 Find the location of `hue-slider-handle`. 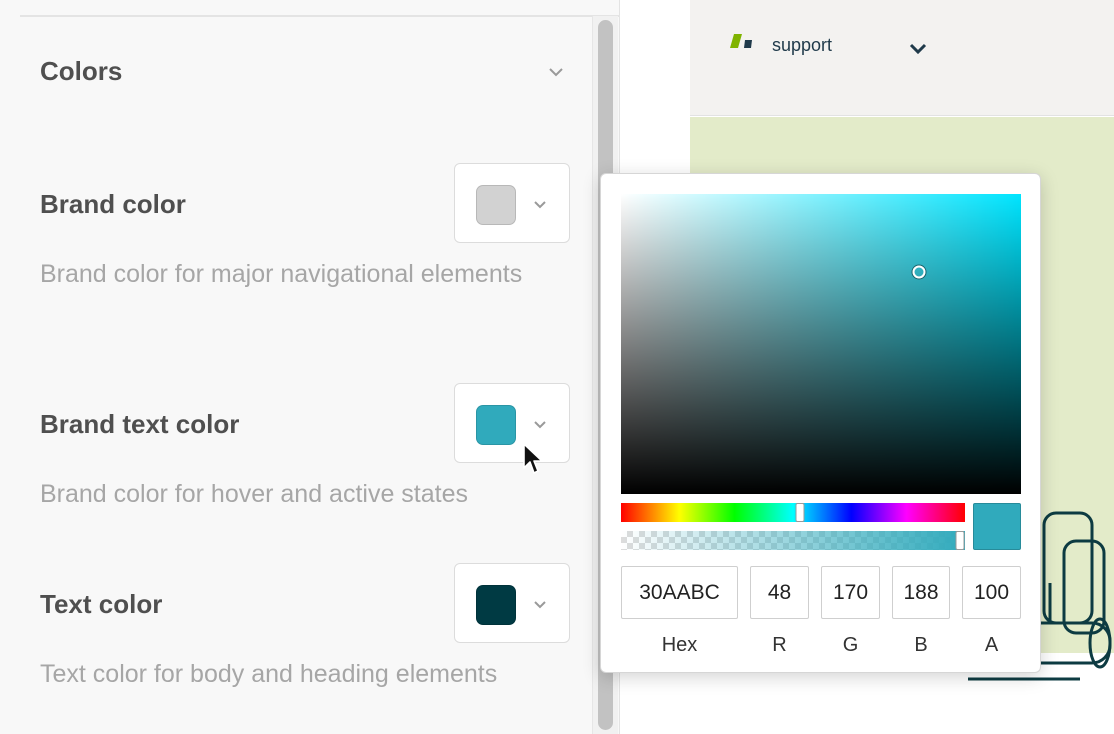

hue-slider-handle is located at coordinates (800, 512).